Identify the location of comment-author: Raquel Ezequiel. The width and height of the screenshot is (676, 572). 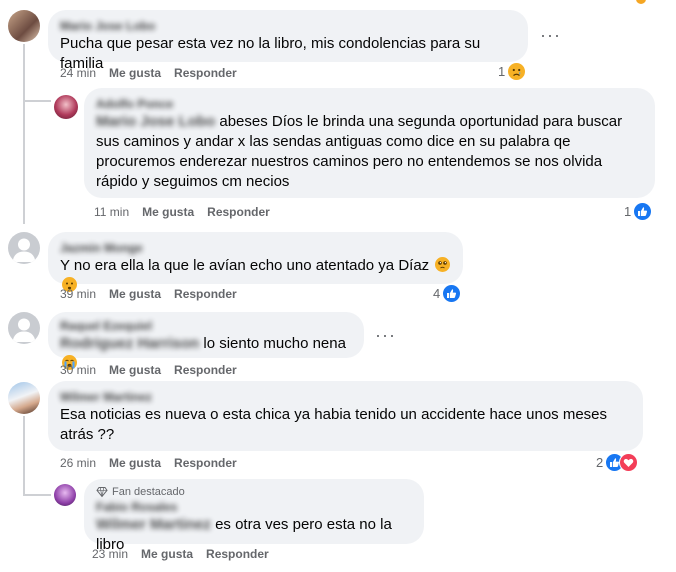
(206, 326).